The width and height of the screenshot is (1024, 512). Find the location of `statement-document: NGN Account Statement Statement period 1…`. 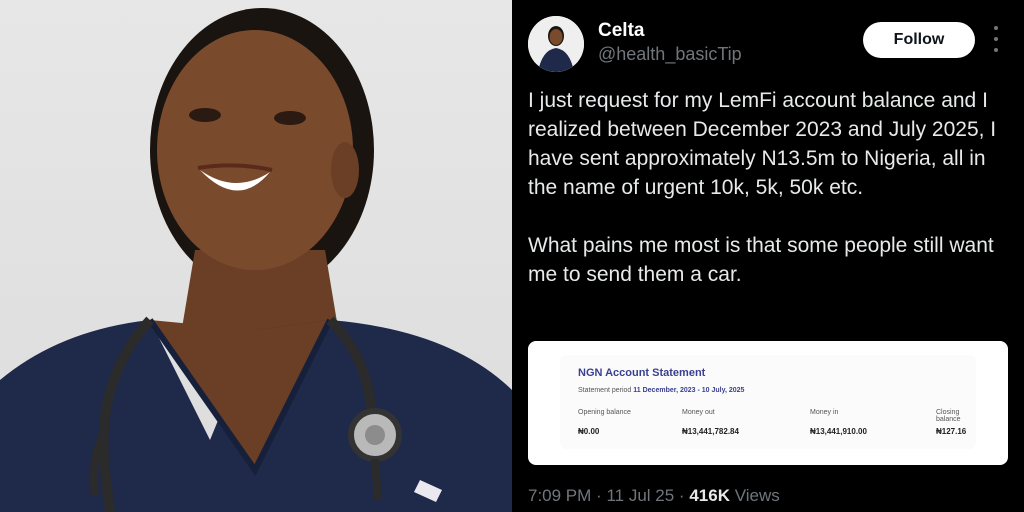

statement-document: NGN Account Statement Statement period 1… is located at coordinates (768, 402).